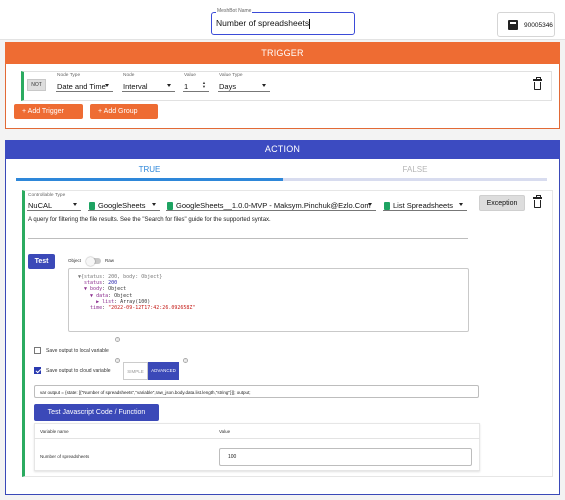 This screenshot has height=500, width=565. What do you see at coordinates (123, 295) in the screenshot?
I see `json-data-val: Object` at bounding box center [123, 295].